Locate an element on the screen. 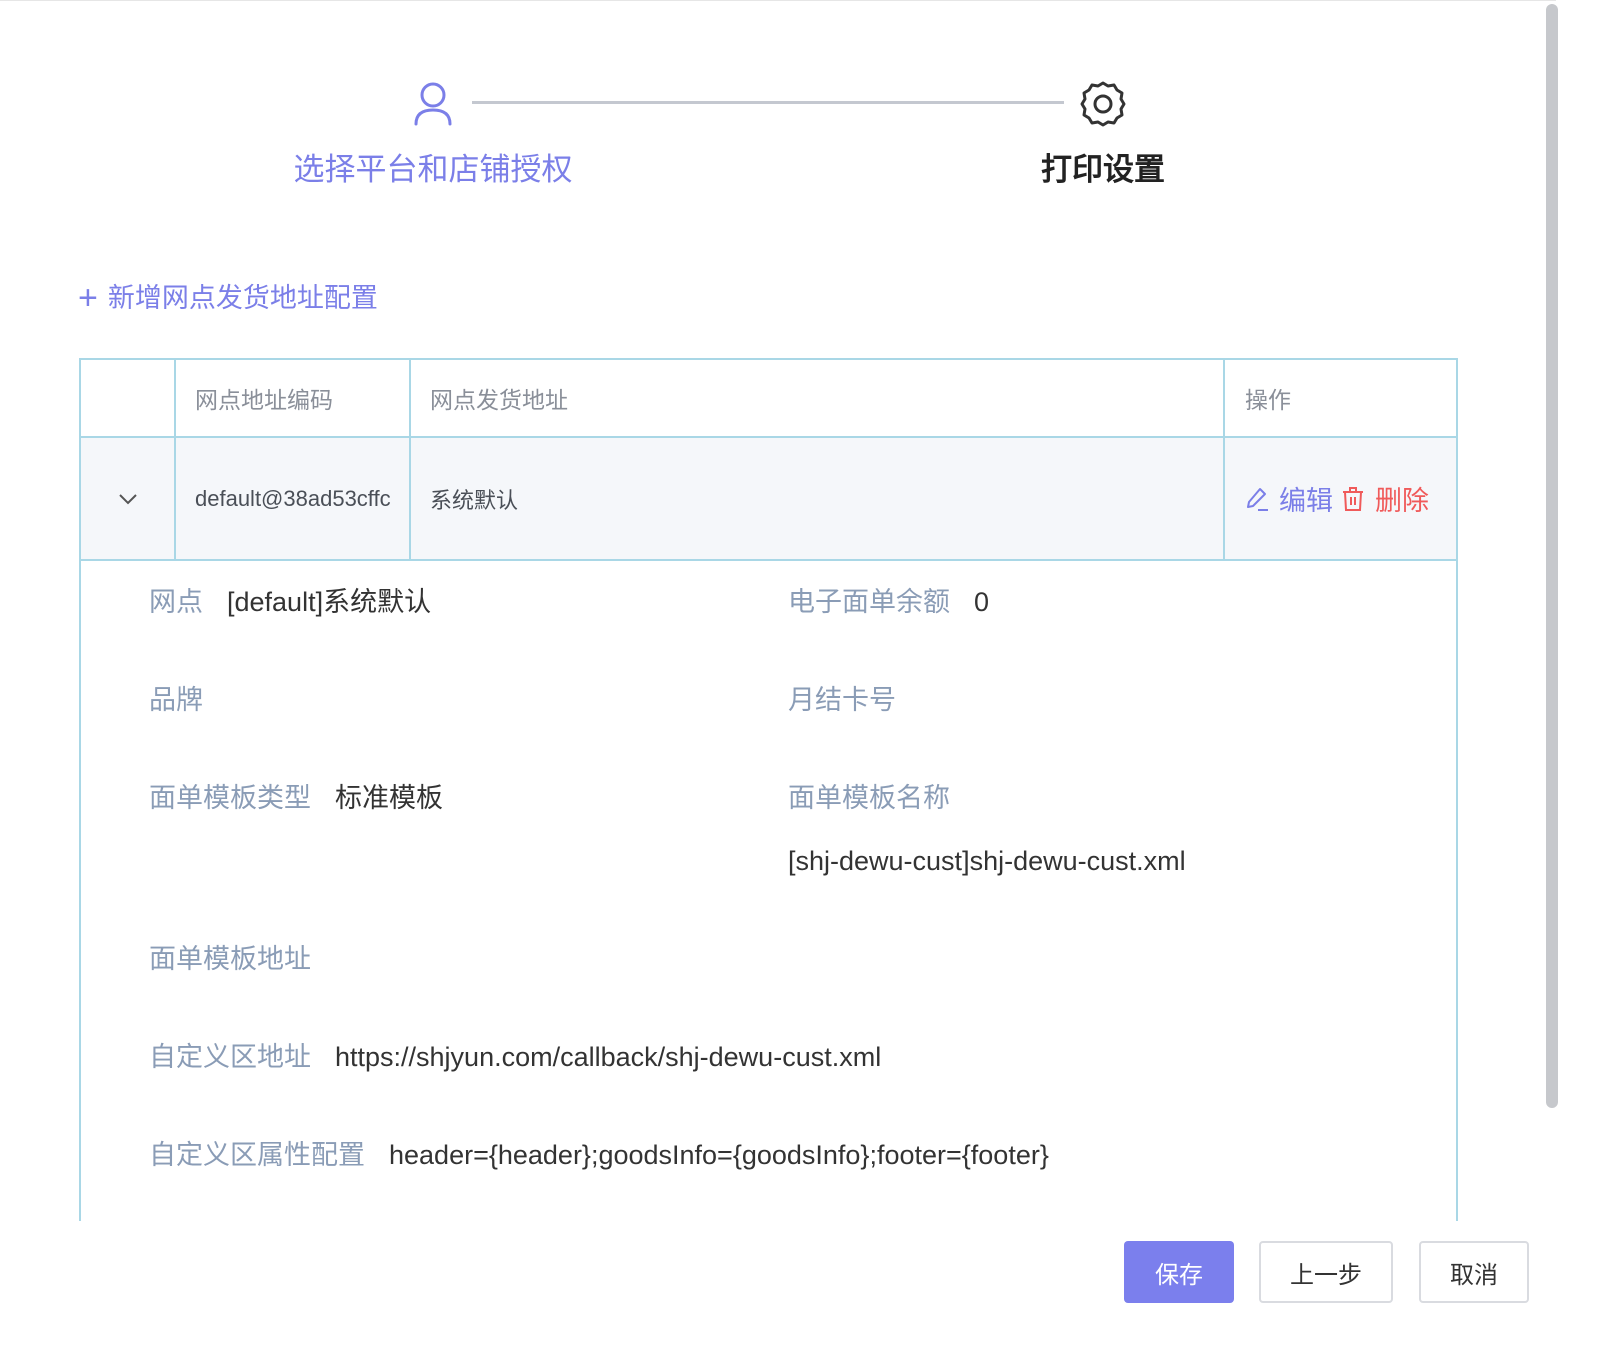 The width and height of the screenshot is (1600, 1365). pencil-icon is located at coordinates (1257, 499).